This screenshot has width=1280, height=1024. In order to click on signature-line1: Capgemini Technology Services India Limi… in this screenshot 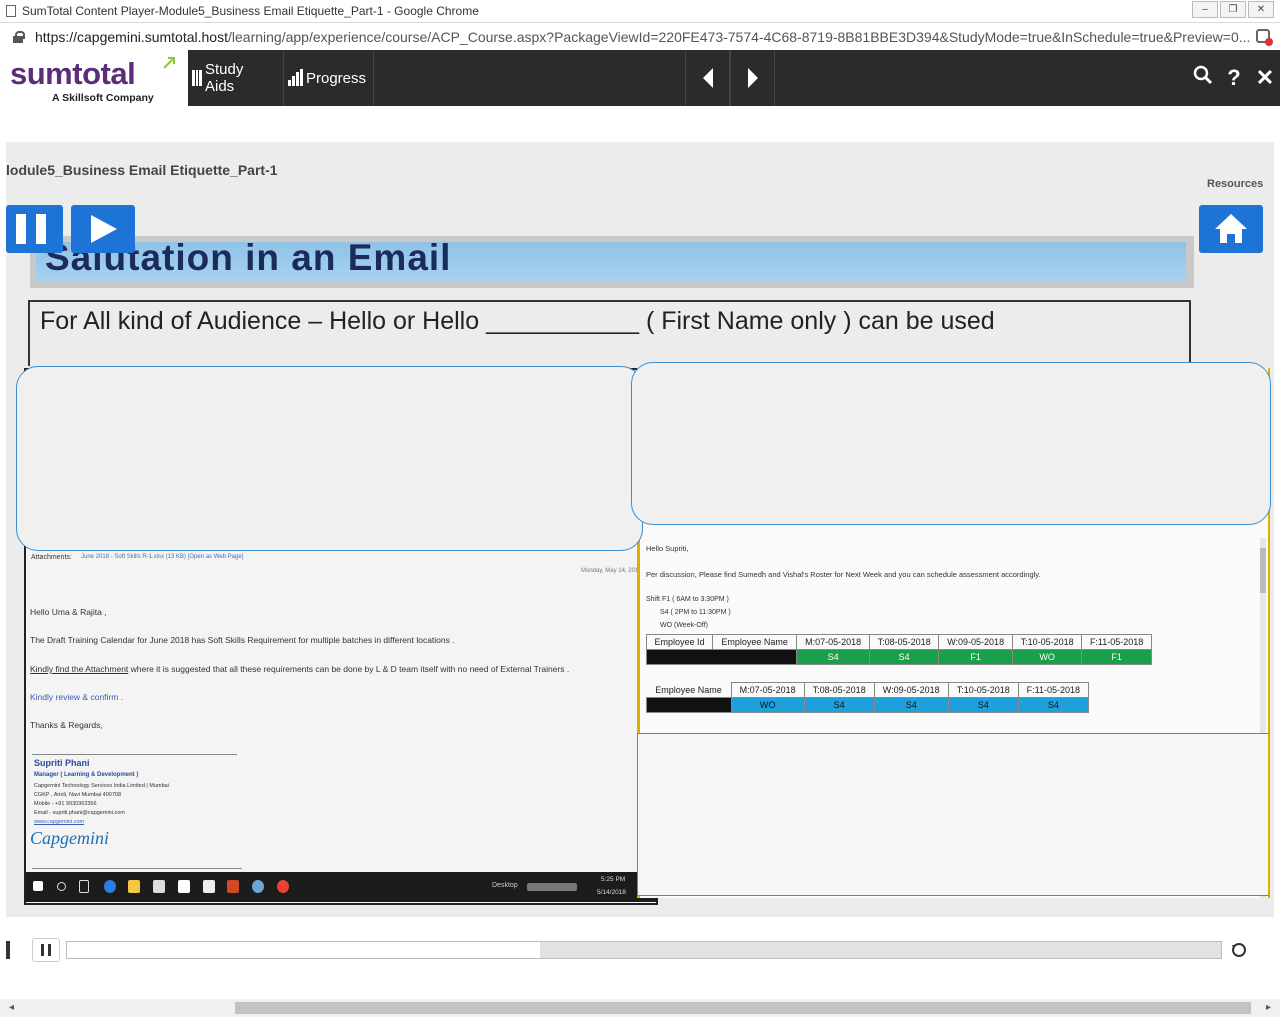, I will do `click(101, 786)`.